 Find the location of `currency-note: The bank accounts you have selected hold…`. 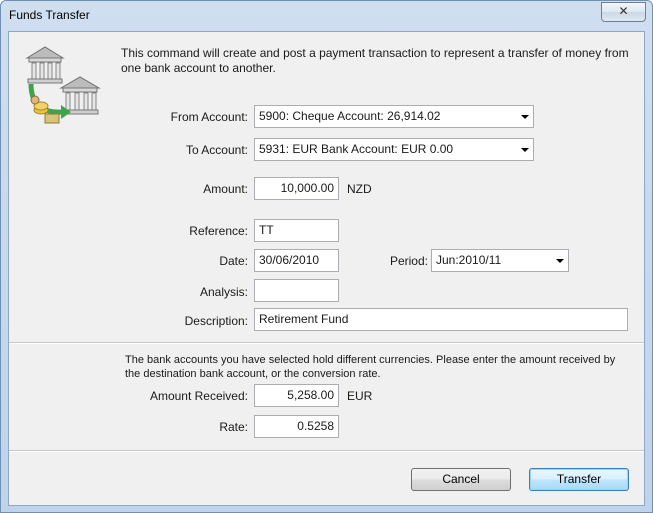

currency-note: The bank accounts you have selected hold… is located at coordinates (370, 367).